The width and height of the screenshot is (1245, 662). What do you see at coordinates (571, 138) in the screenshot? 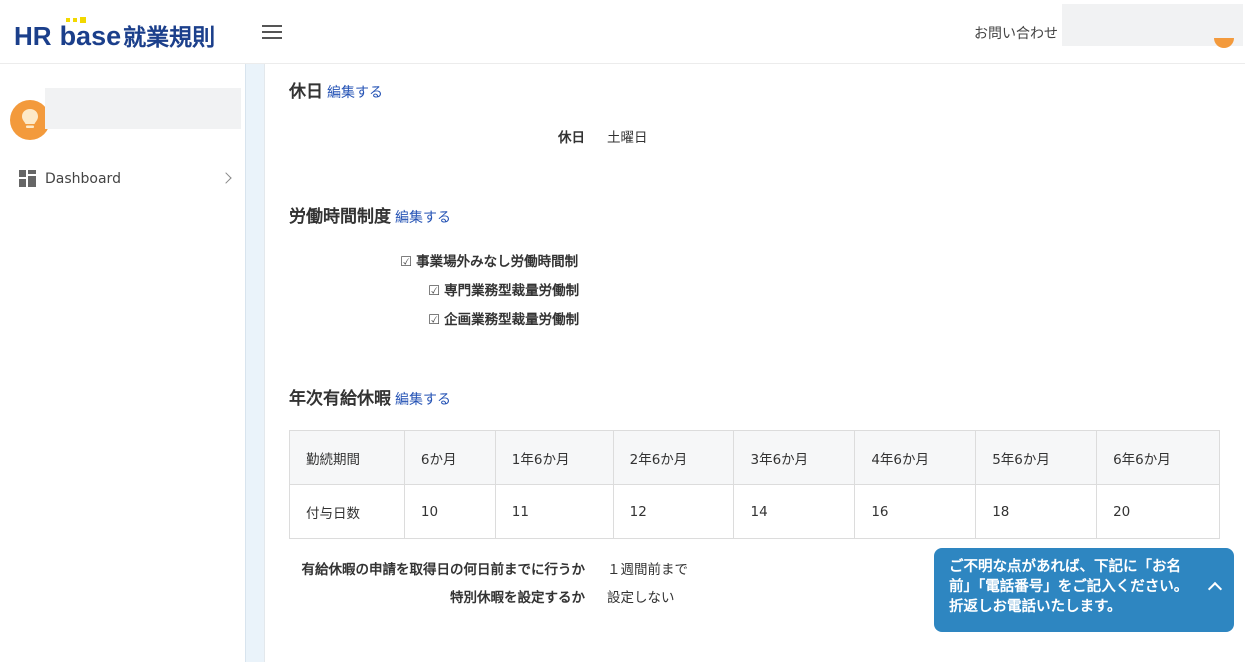
I see `holiday-label: 休日` at bounding box center [571, 138].